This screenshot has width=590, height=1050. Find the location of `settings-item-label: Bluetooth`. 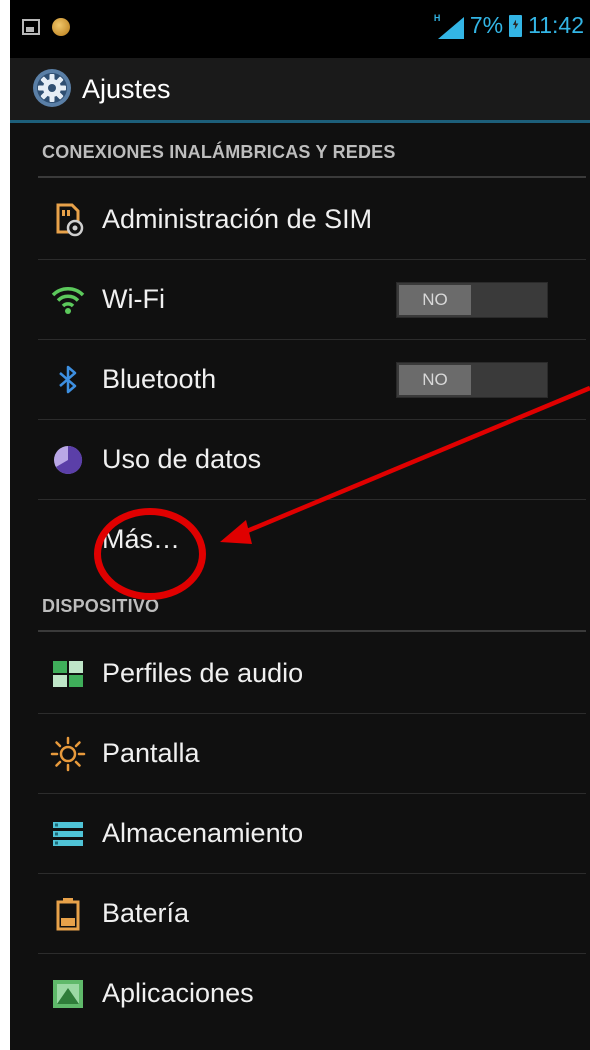

settings-item-label: Bluetooth is located at coordinates (159, 379).